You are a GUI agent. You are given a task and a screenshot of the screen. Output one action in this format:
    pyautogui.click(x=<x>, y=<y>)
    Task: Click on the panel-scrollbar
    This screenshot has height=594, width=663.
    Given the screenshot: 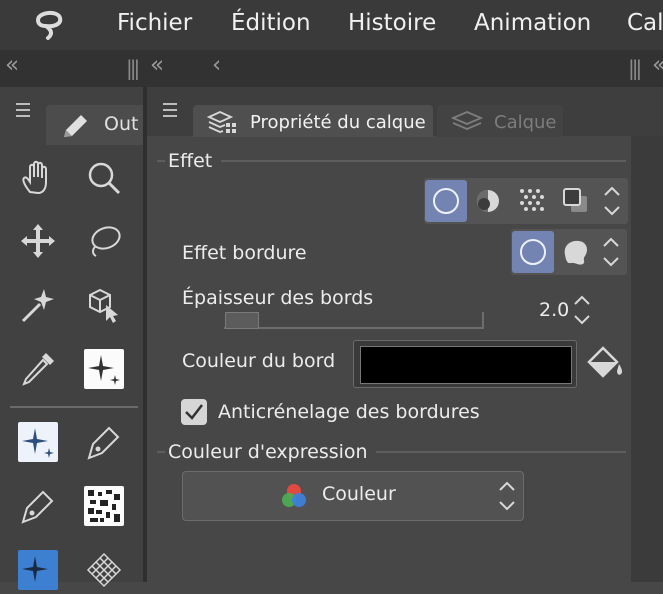 What is the action you would take?
    pyautogui.click(x=647, y=359)
    